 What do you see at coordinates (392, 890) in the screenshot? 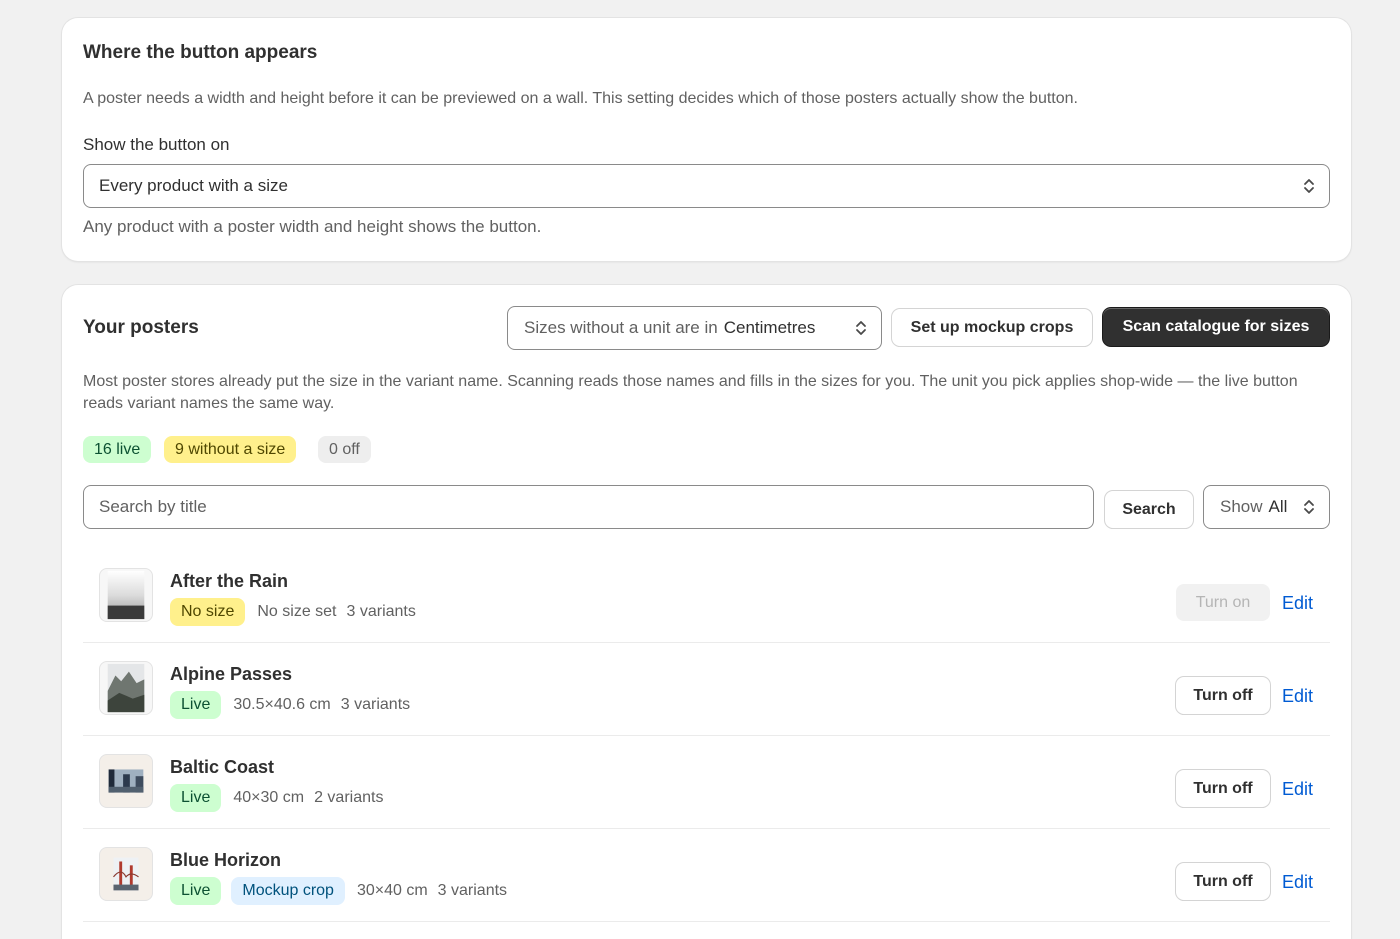
I see `poster-size: 30×40 cm` at bounding box center [392, 890].